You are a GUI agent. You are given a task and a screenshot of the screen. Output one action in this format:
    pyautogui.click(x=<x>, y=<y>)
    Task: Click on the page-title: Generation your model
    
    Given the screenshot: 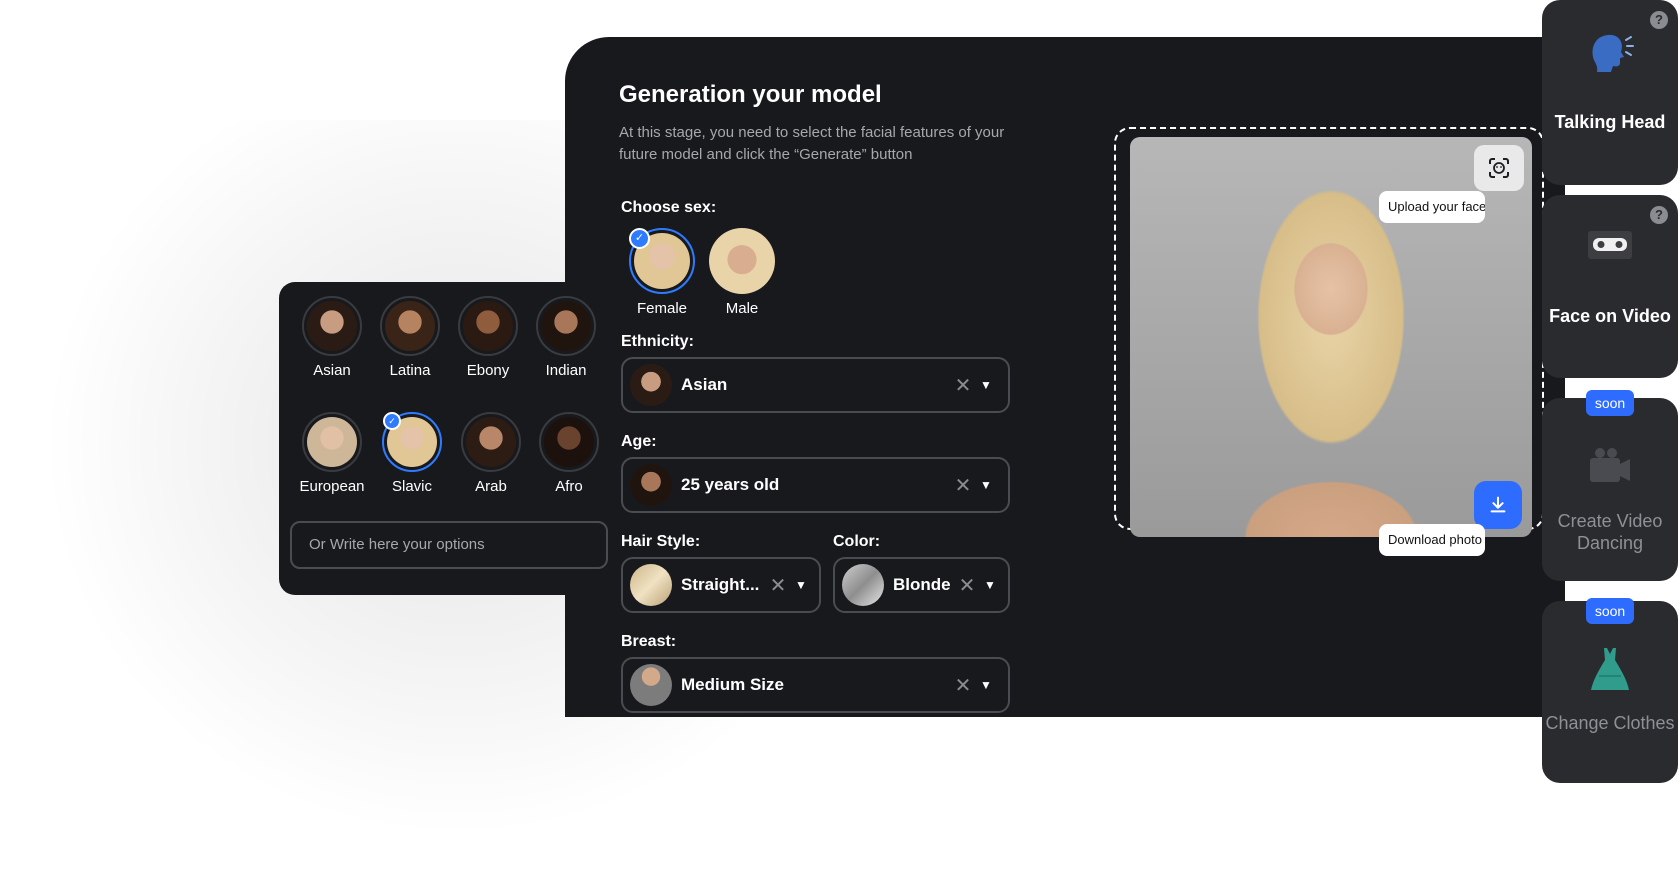 What is the action you would take?
    pyautogui.click(x=750, y=94)
    